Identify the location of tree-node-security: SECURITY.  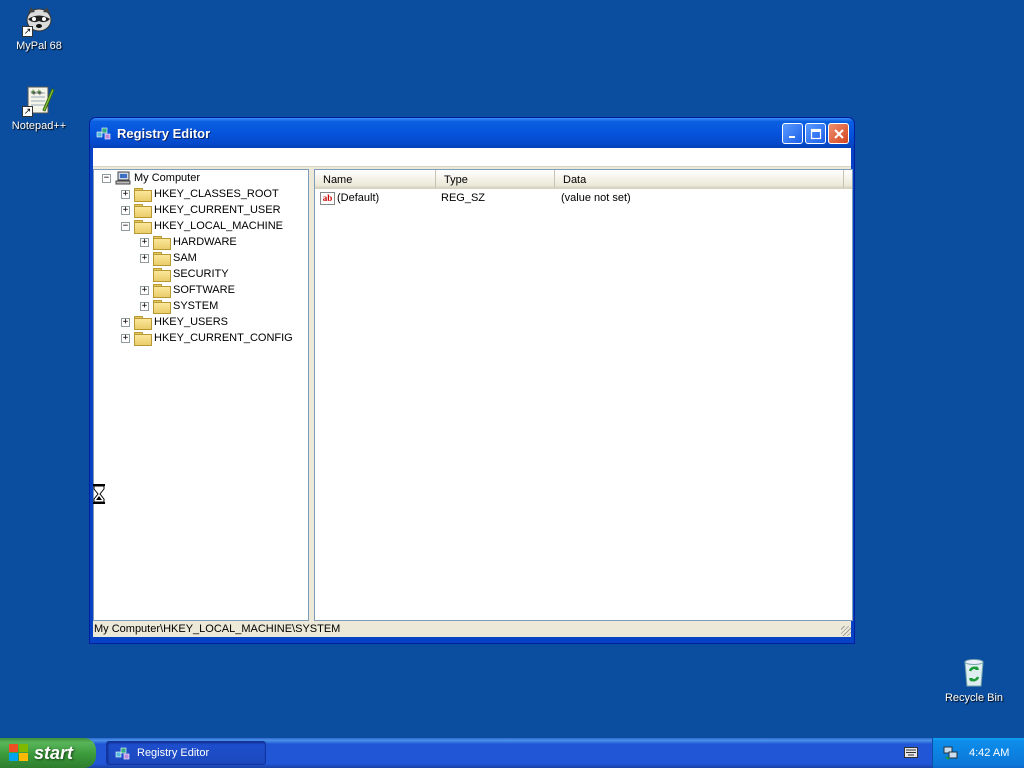
(184, 274).